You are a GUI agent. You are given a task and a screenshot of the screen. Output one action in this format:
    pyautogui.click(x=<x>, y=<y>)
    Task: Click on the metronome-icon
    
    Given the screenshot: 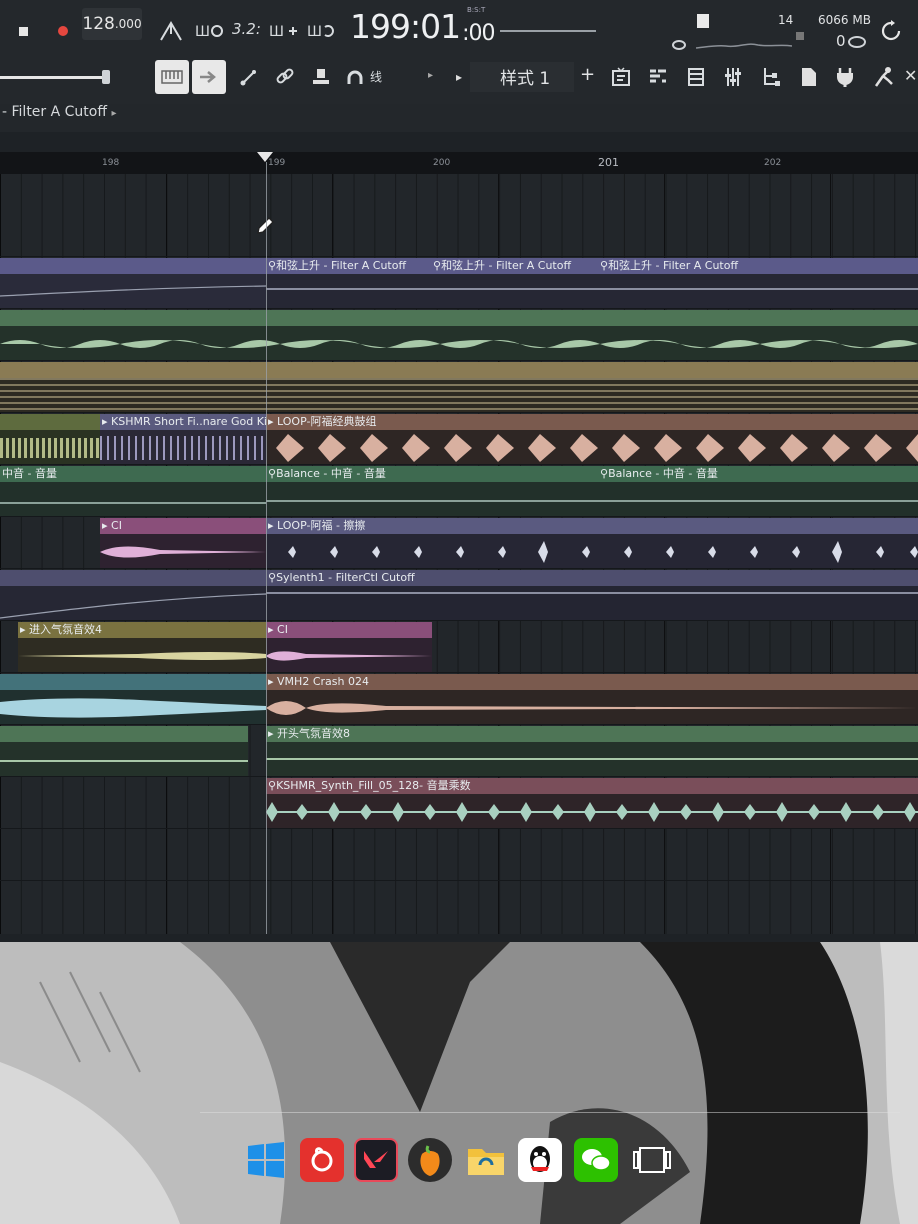 What is the action you would take?
    pyautogui.click(x=171, y=31)
    